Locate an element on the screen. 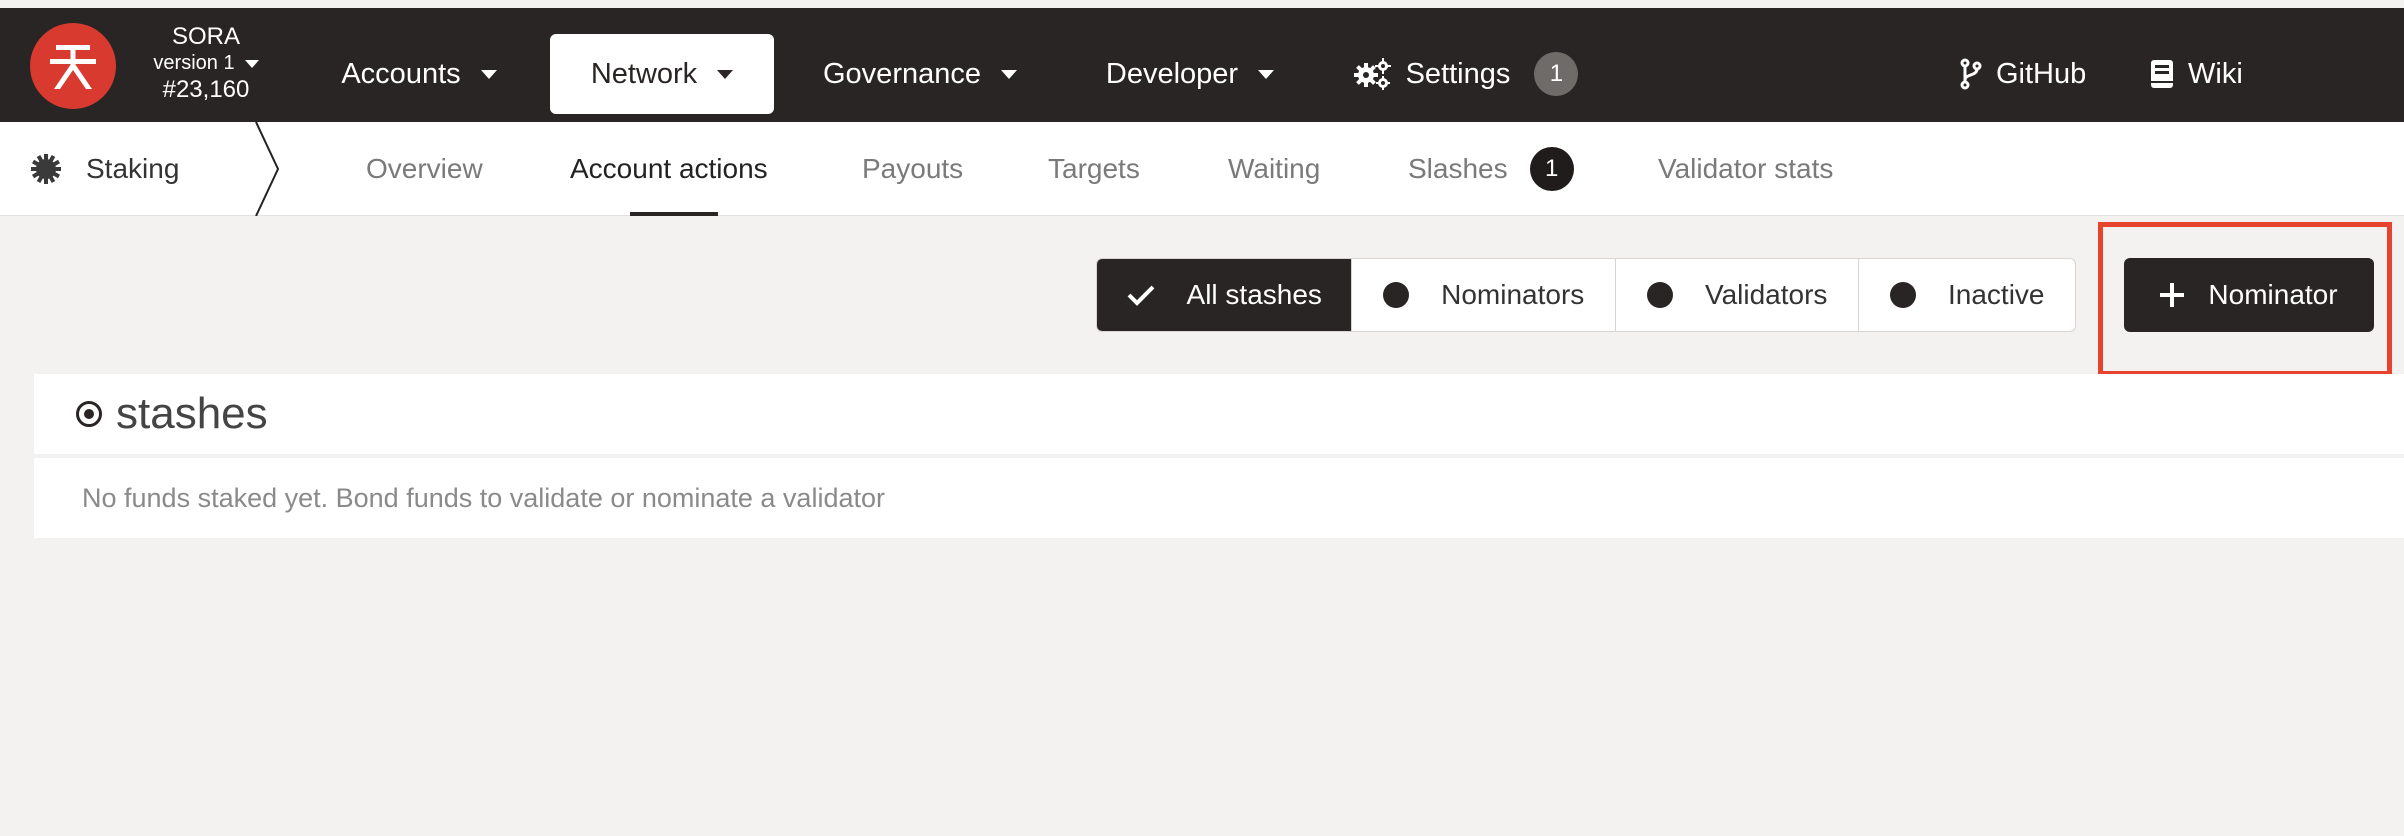  filter-nominators-label: Nominators is located at coordinates (1513, 294).